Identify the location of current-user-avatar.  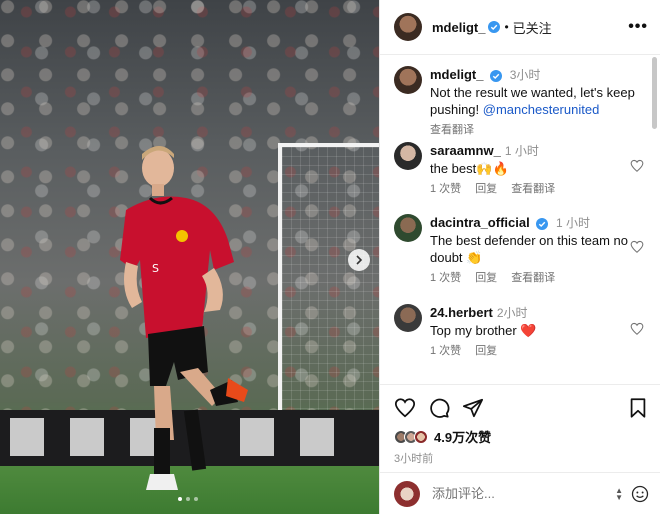
(407, 493).